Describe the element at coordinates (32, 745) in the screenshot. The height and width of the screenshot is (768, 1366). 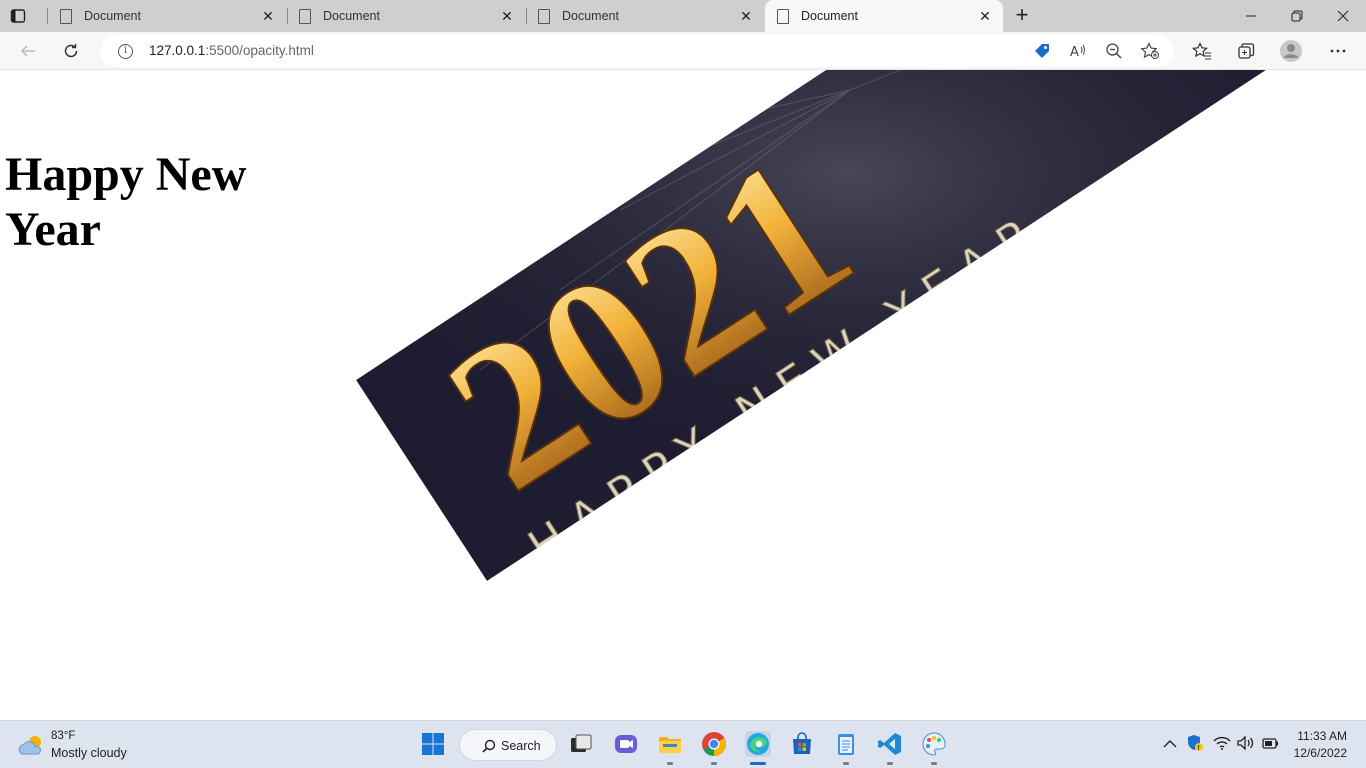
I see `weather-icon` at that location.